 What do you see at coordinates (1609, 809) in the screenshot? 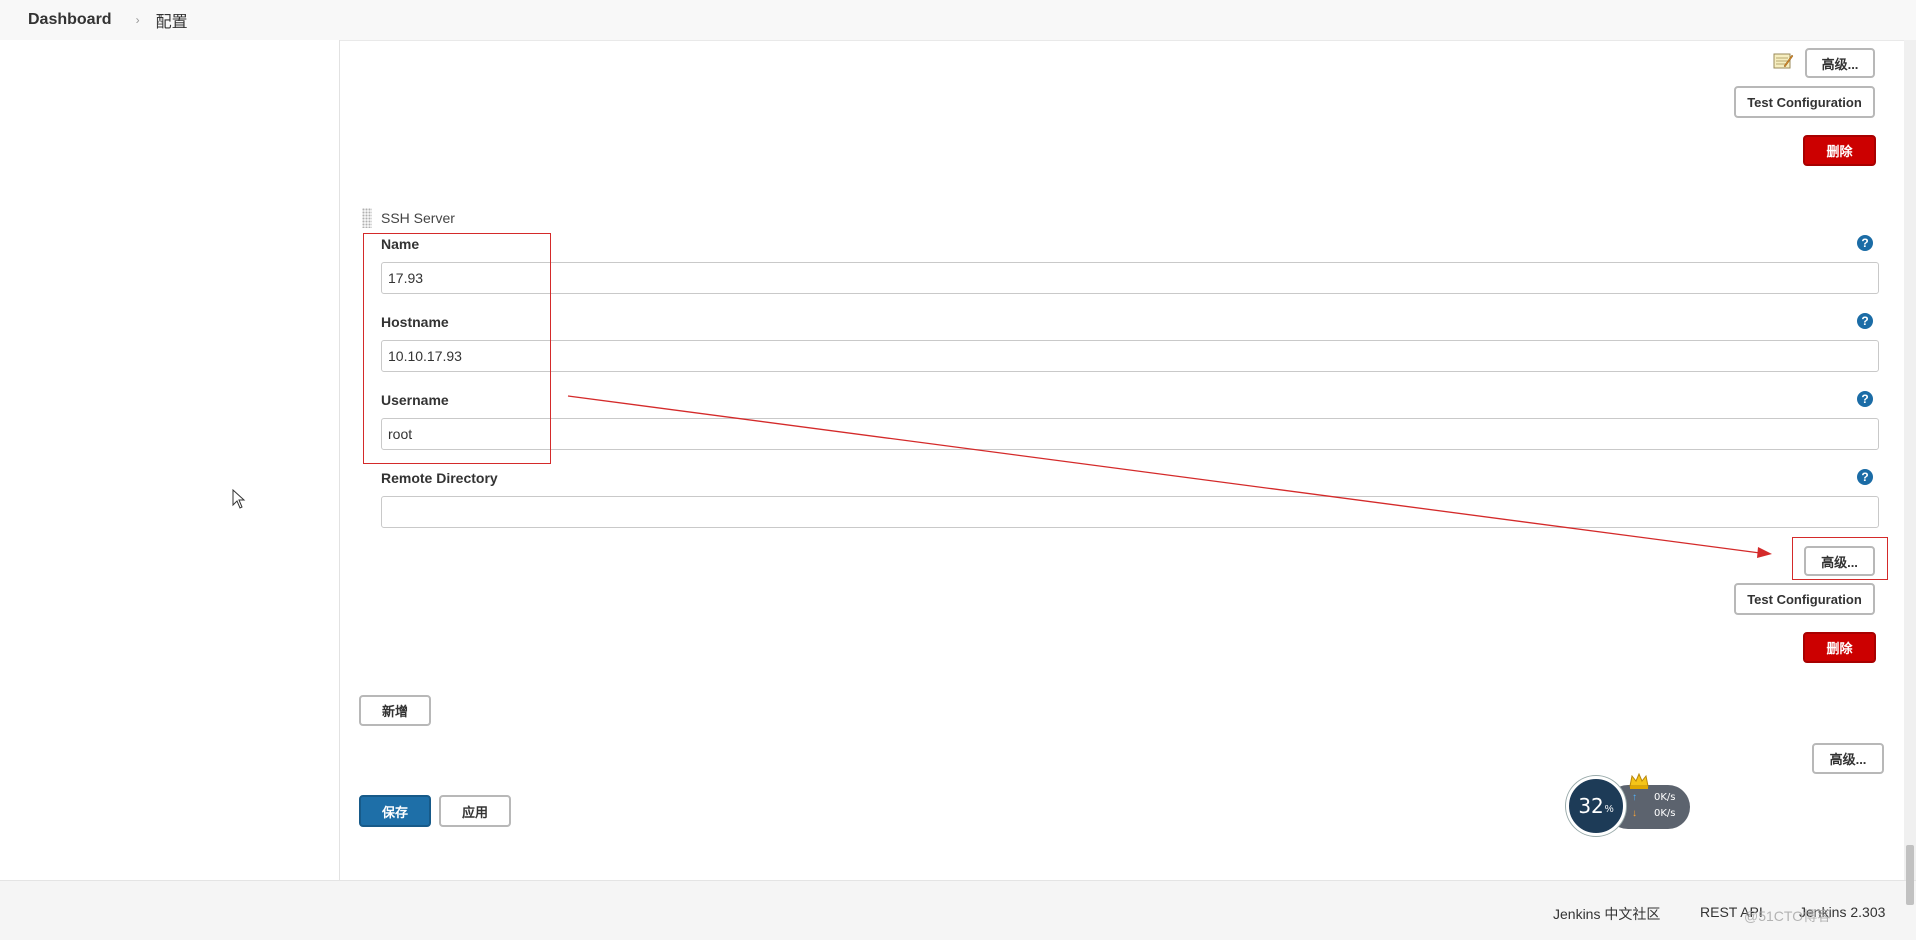
I see `usage-percent-sign: %` at bounding box center [1609, 809].